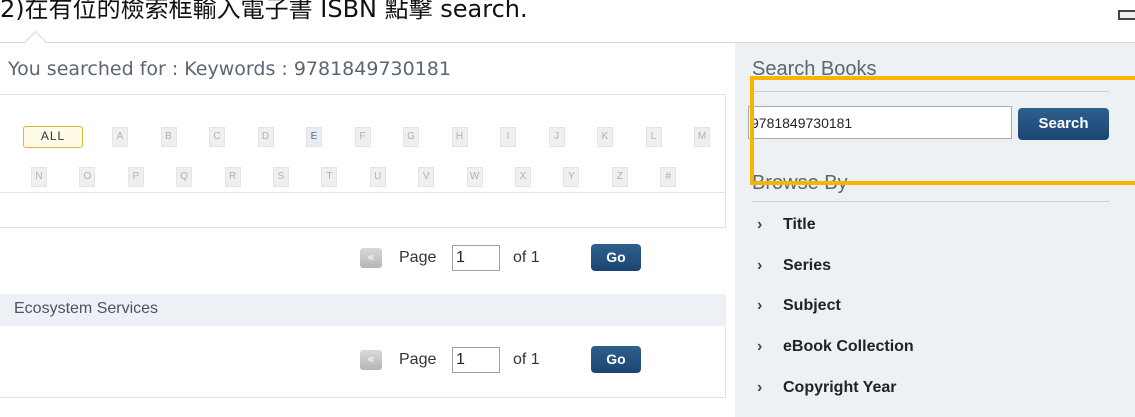 The height and width of the screenshot is (417, 1135). What do you see at coordinates (329, 177) in the screenshot?
I see `alpha-letter-t: T` at bounding box center [329, 177].